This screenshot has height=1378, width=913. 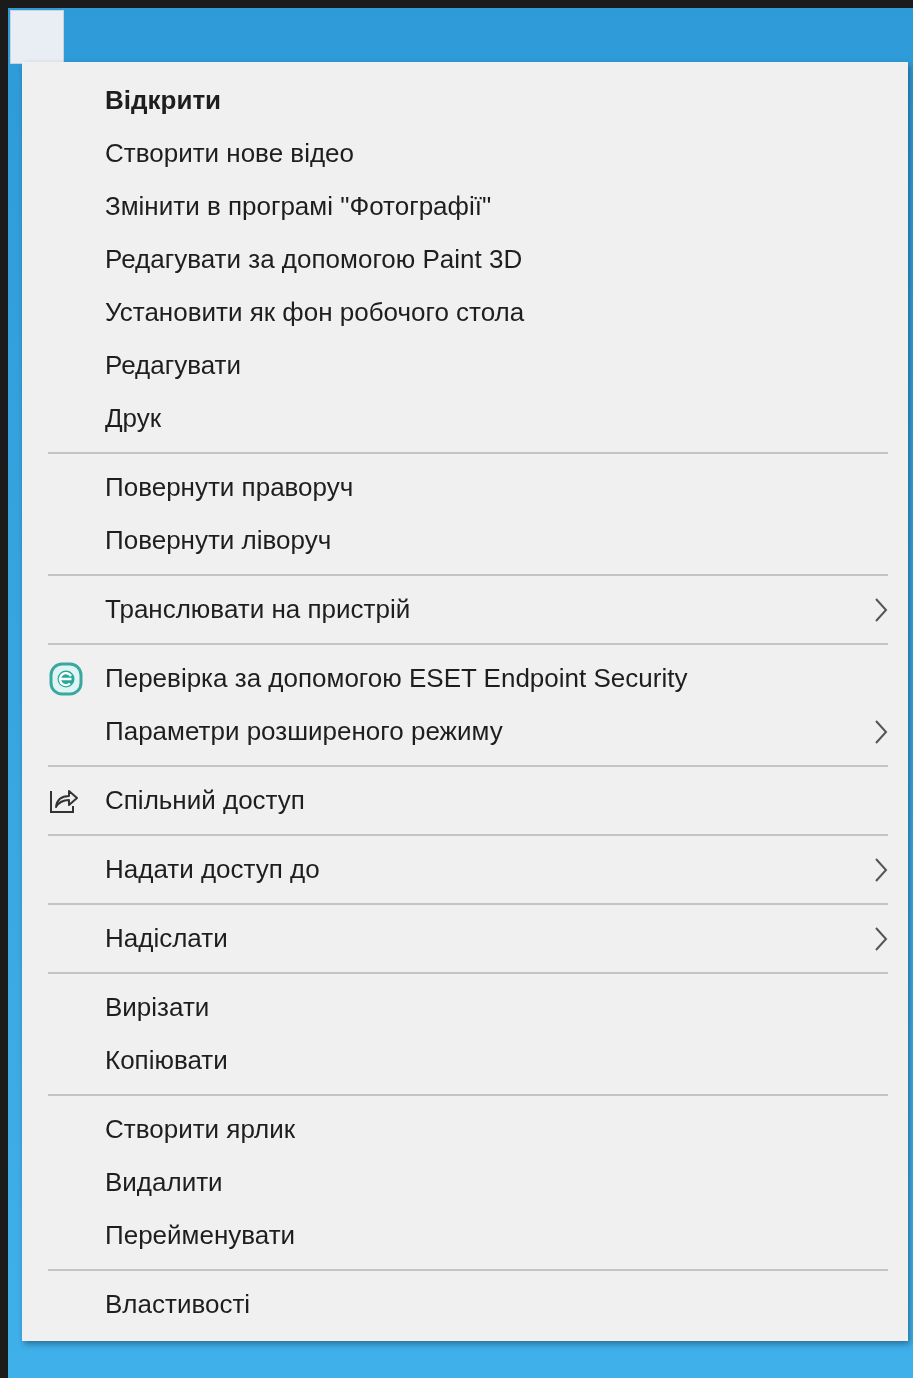 I want to click on menu-item: Установити як фон робочого стола, so click(x=465, y=312).